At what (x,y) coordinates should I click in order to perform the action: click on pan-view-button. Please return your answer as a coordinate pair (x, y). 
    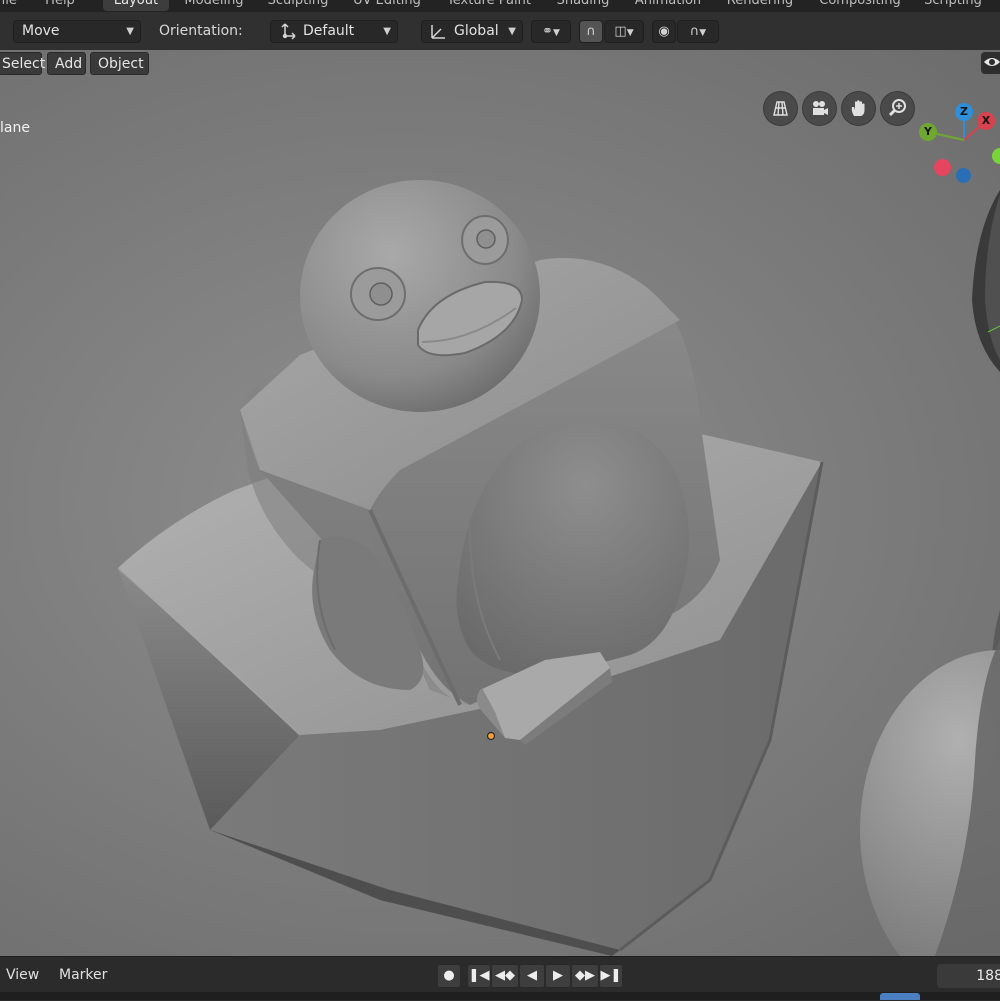
    Looking at the image, I should click on (858, 108).